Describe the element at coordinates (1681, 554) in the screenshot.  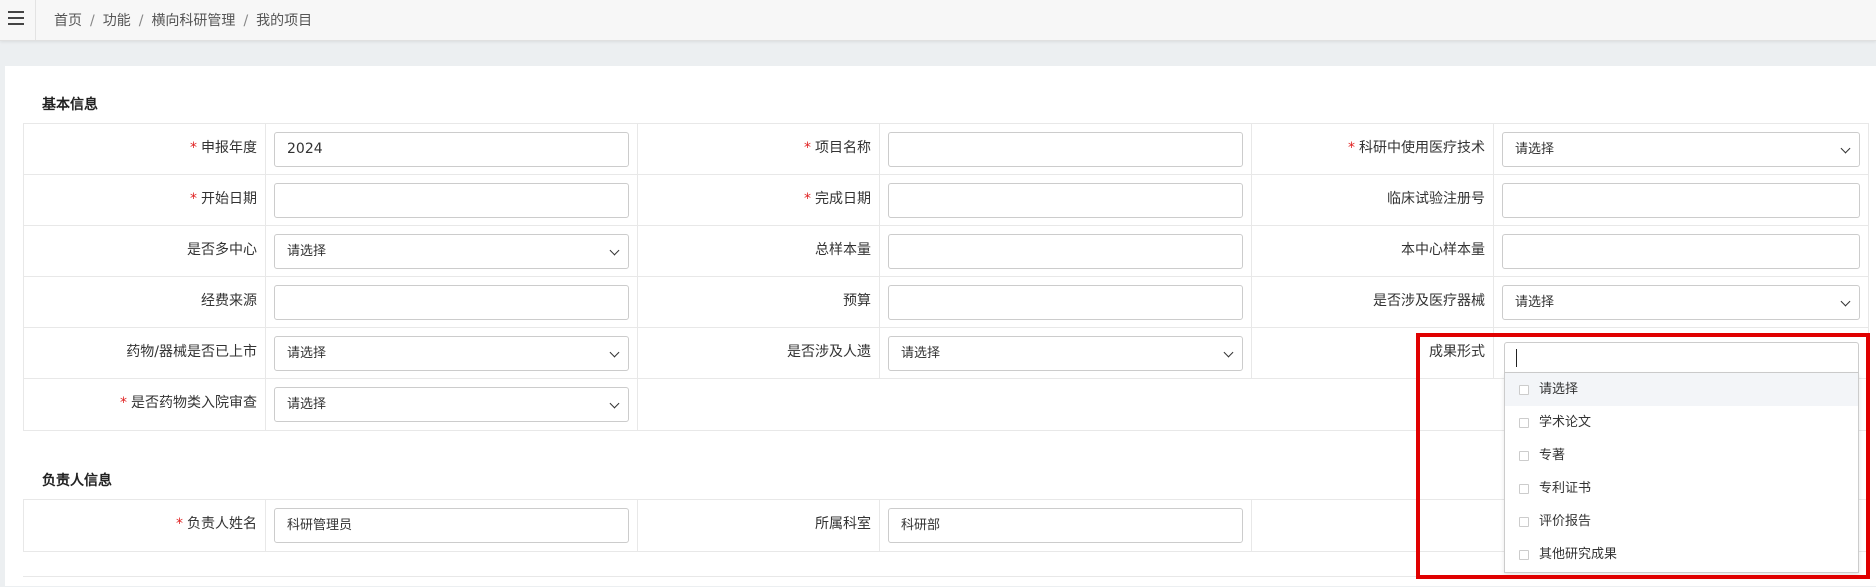
I see `dropdown-option: 其他研究成果` at that location.